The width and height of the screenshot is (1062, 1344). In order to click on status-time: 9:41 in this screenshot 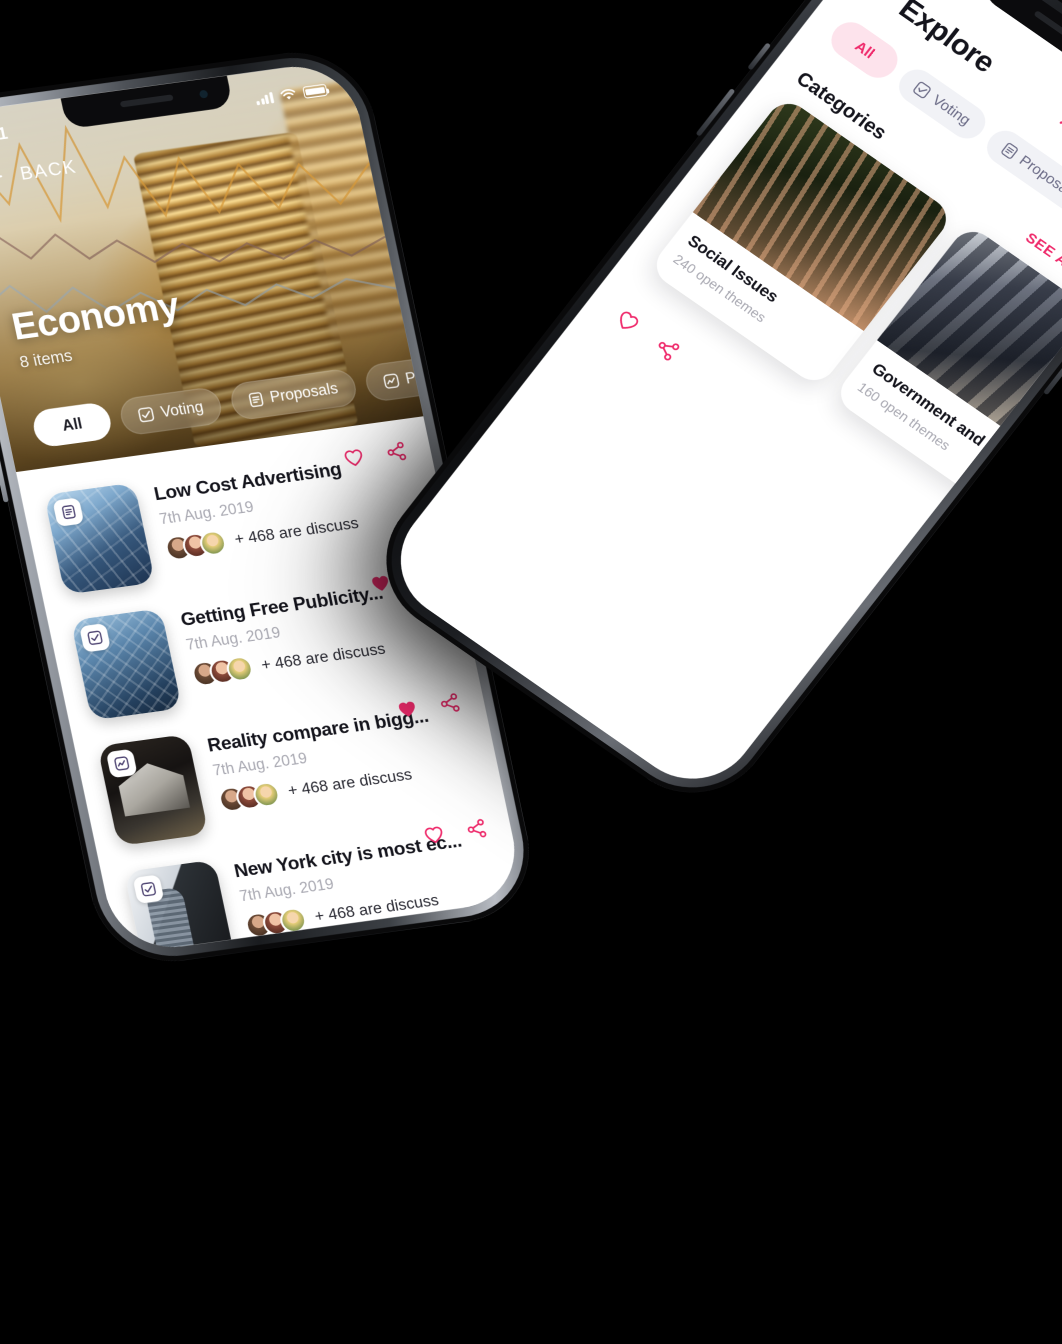, I will do `click(5, 135)`.